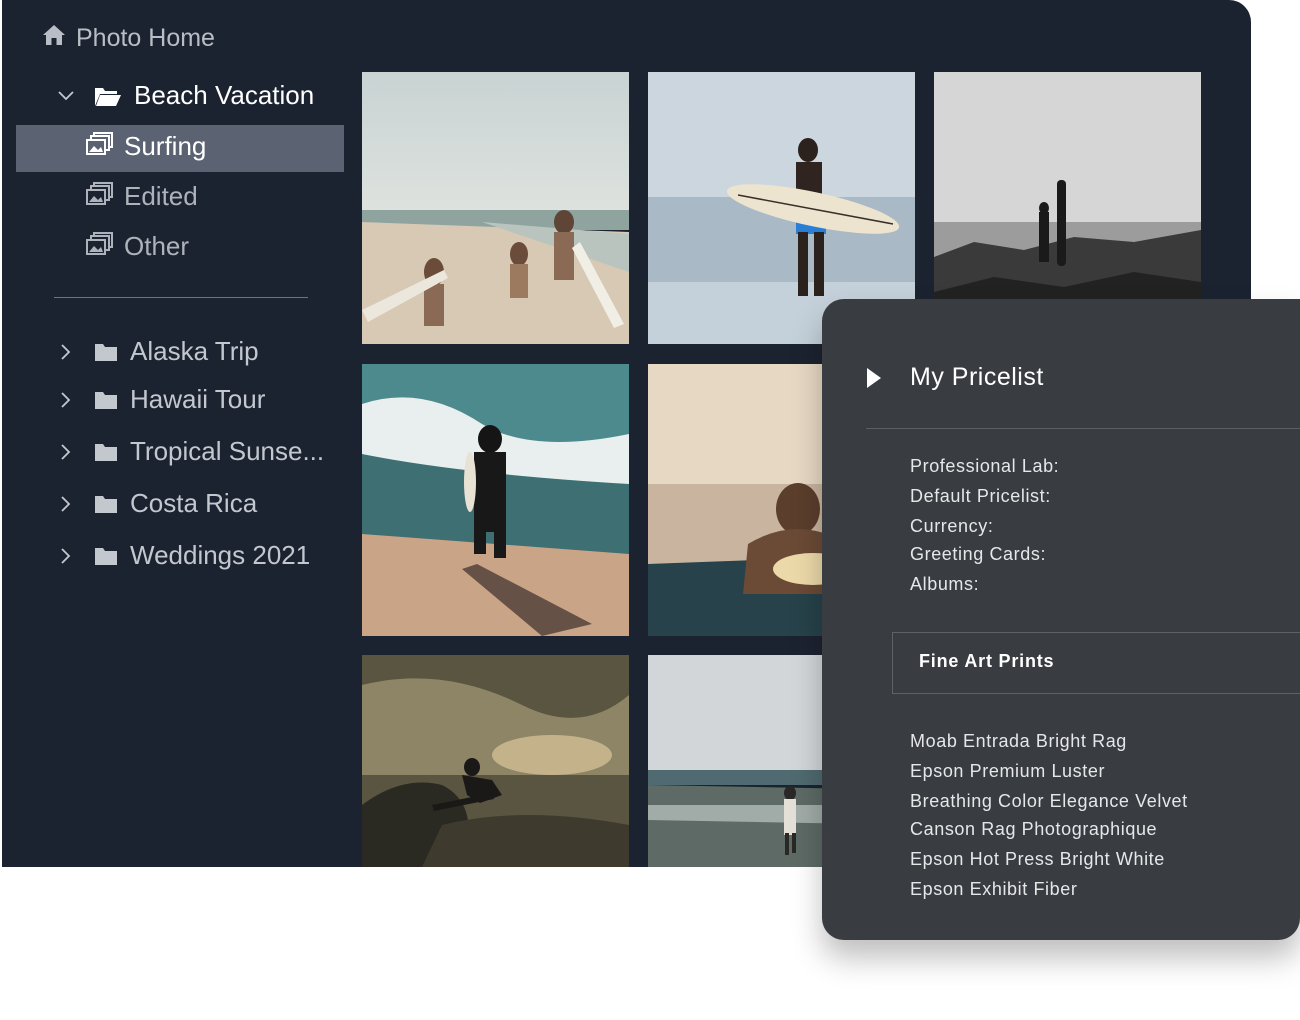 The height and width of the screenshot is (1020, 1300). What do you see at coordinates (1049, 801) in the screenshot?
I see `paper-option: Breathing Color Elegance Velvet` at bounding box center [1049, 801].